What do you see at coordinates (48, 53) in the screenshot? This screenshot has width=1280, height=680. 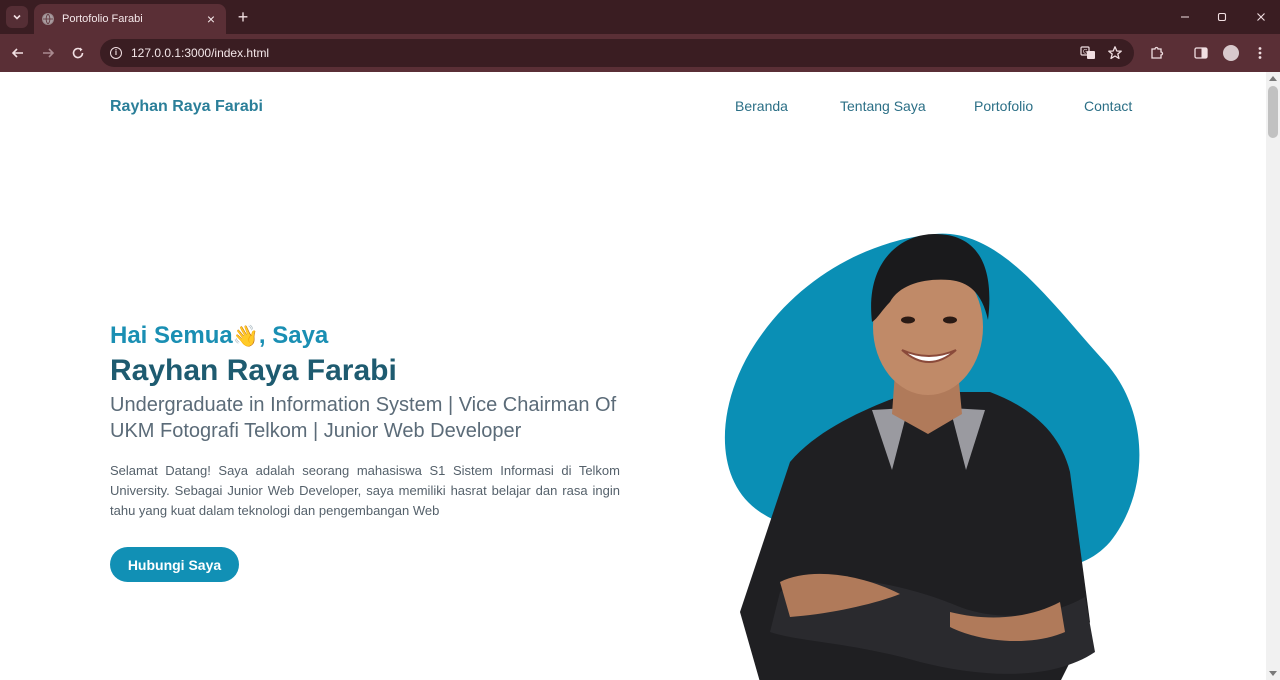 I see `arrow-right-icon` at bounding box center [48, 53].